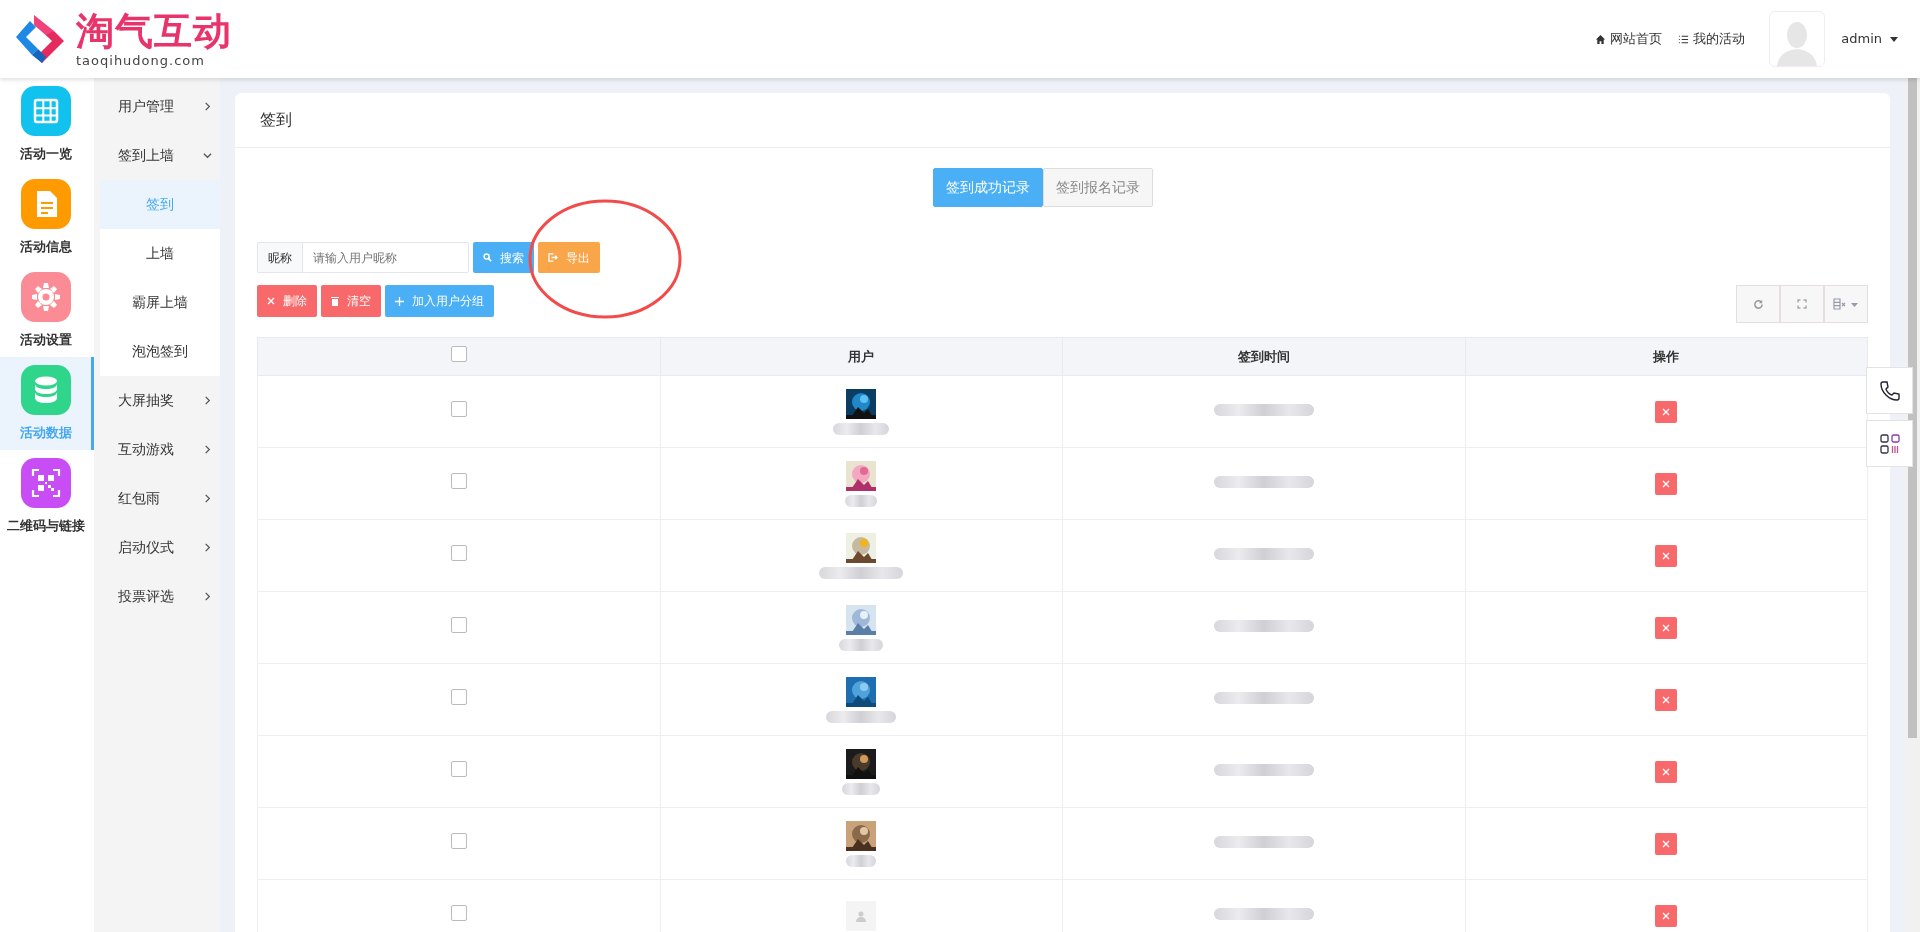 The height and width of the screenshot is (932, 1920). What do you see at coordinates (47, 310) in the screenshot?
I see `sidebar-item: 活动设置` at bounding box center [47, 310].